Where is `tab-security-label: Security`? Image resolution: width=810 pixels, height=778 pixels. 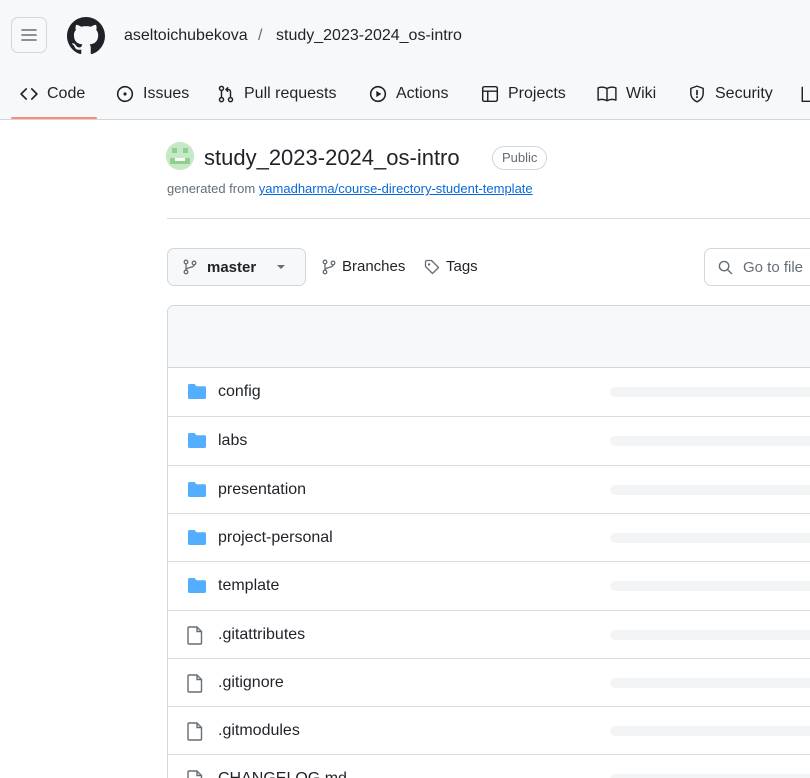 tab-security-label: Security is located at coordinates (744, 93).